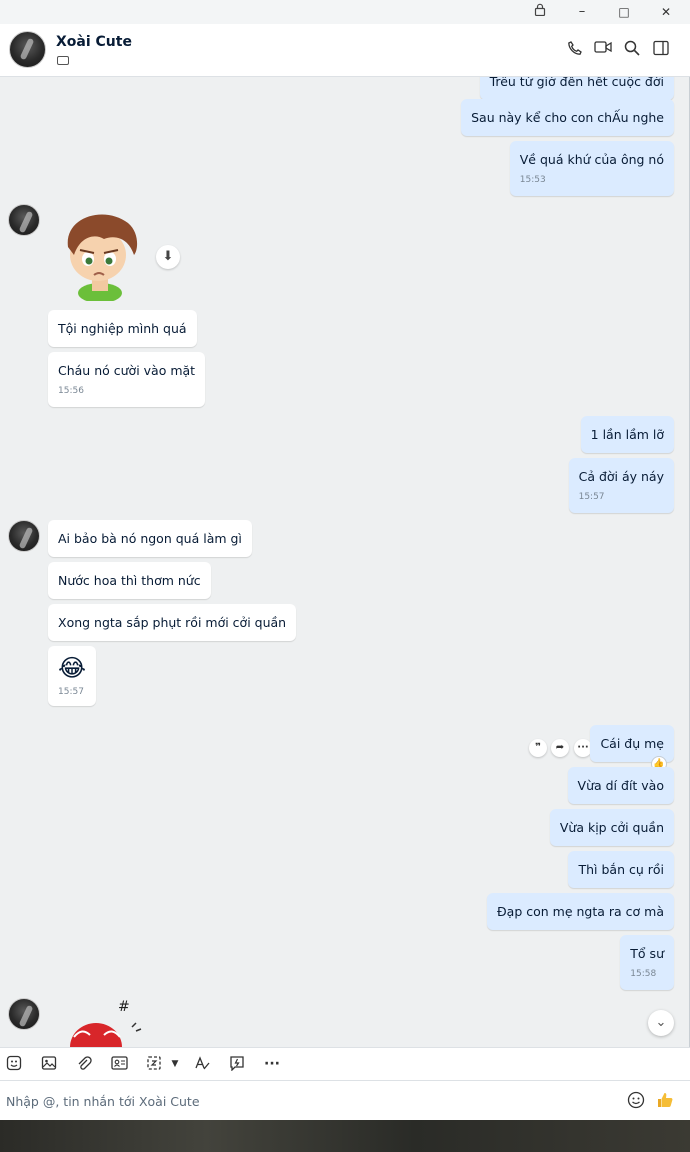  I want to click on message-text: 1 lần lầm lỡ, so click(627, 434).